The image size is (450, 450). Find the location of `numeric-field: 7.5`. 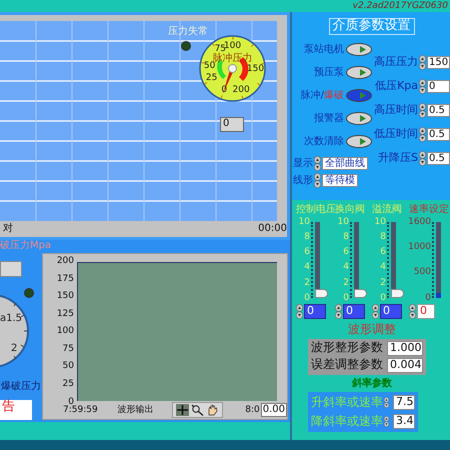

numeric-field: 7.5 is located at coordinates (404, 402).